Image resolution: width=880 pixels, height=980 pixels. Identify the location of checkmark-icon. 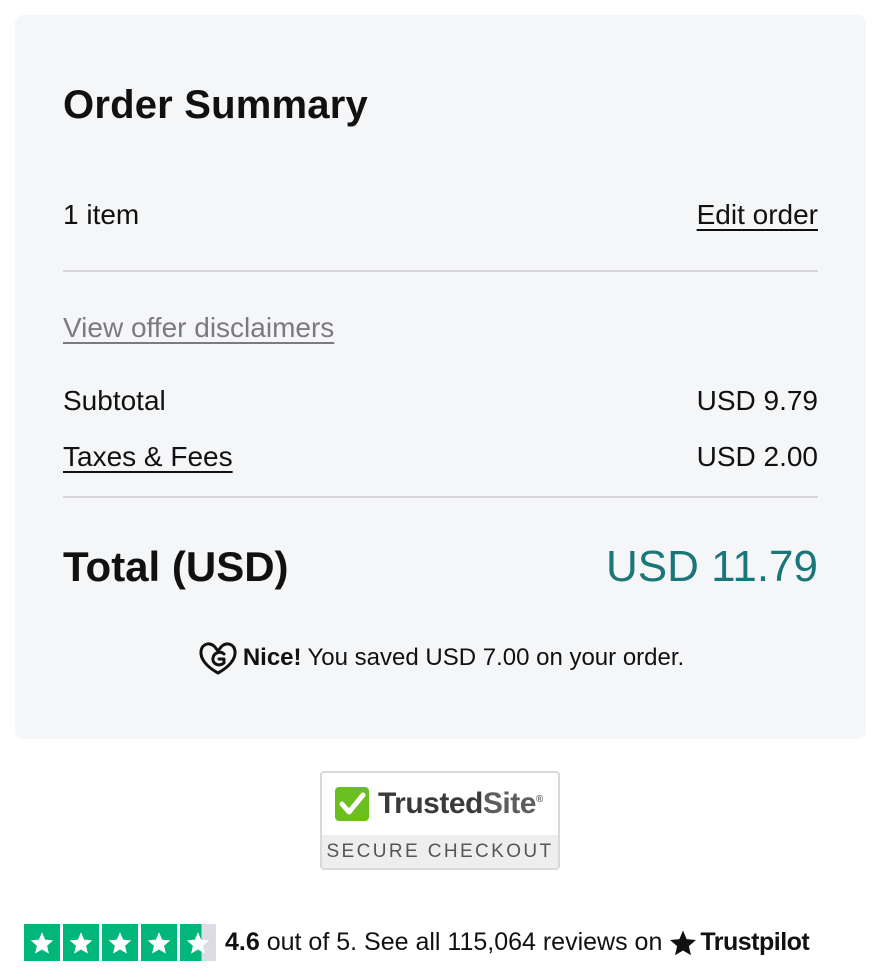
(352, 804).